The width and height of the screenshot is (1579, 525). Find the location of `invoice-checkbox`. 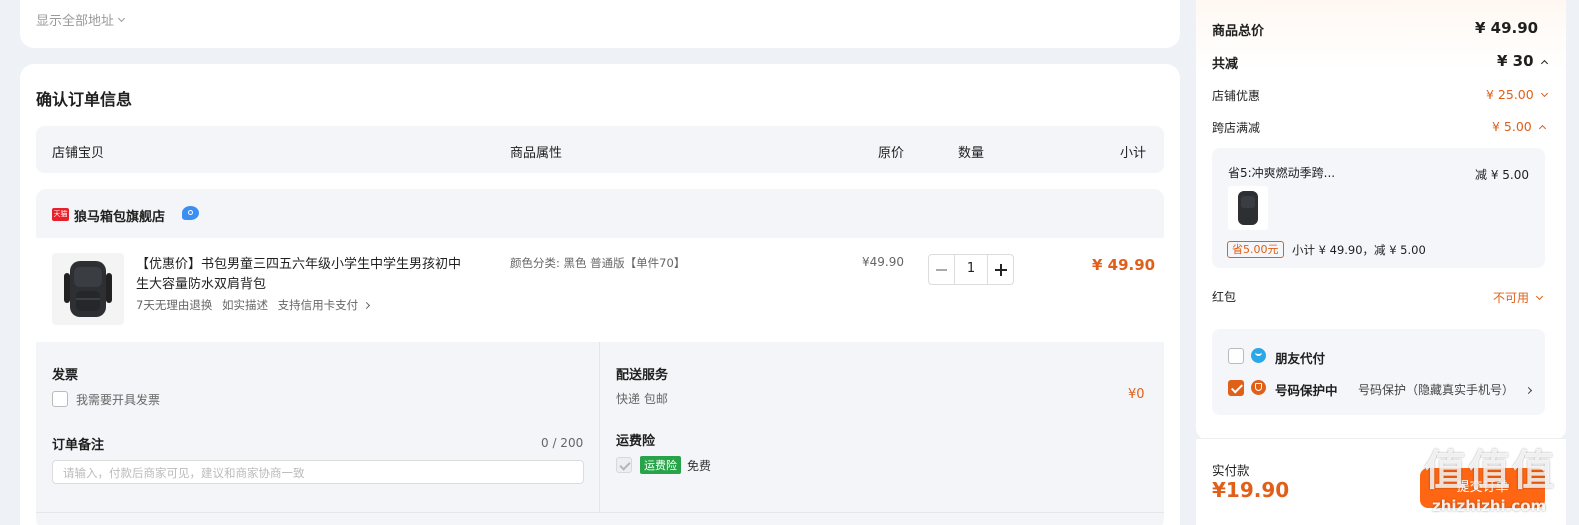

invoice-checkbox is located at coordinates (60, 399).